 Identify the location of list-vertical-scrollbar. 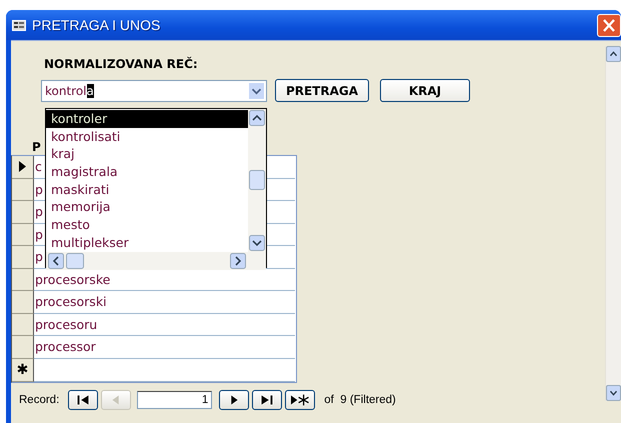
(257, 180).